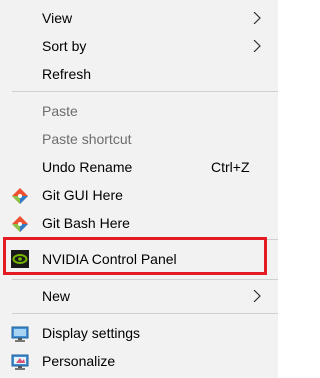  Describe the element at coordinates (56, 296) in the screenshot. I see `menu-item-new-label: New` at that location.